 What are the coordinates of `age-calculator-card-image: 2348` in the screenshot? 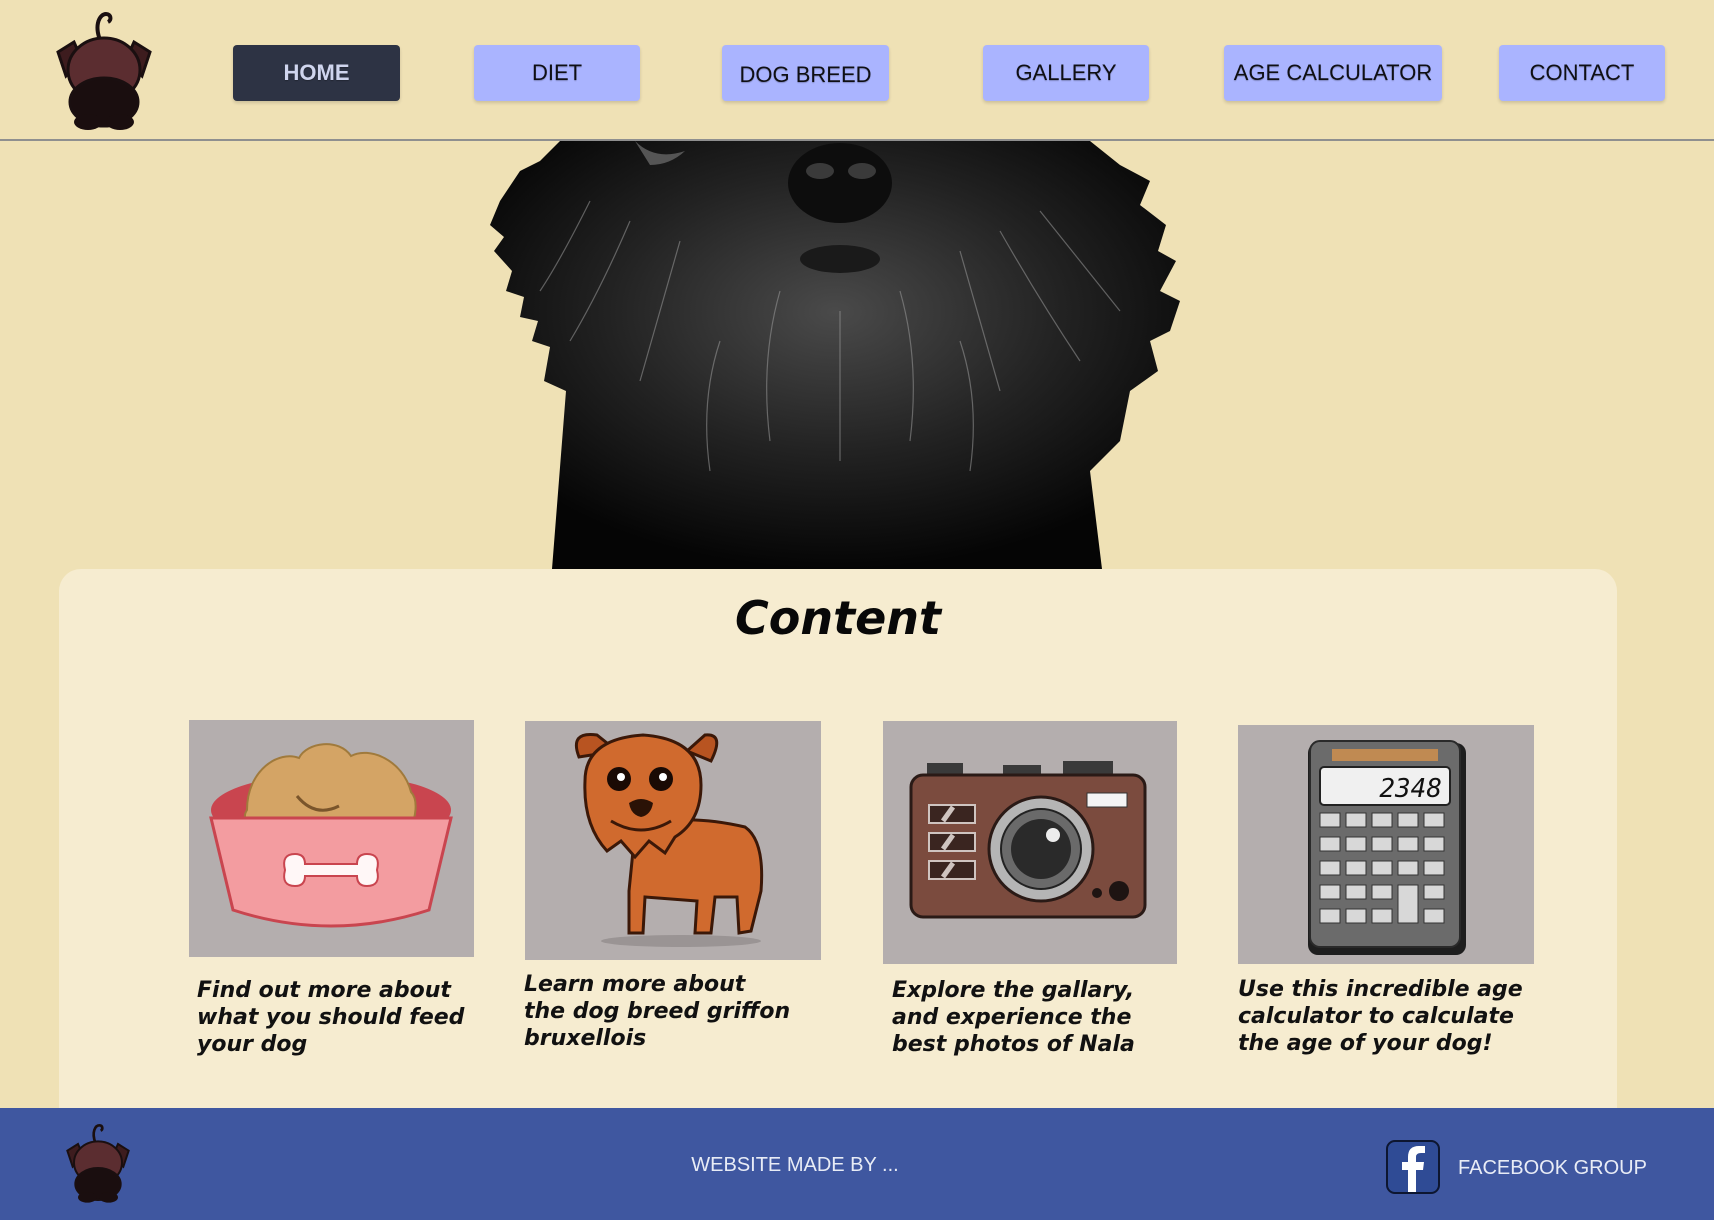 It's located at (1386, 844).